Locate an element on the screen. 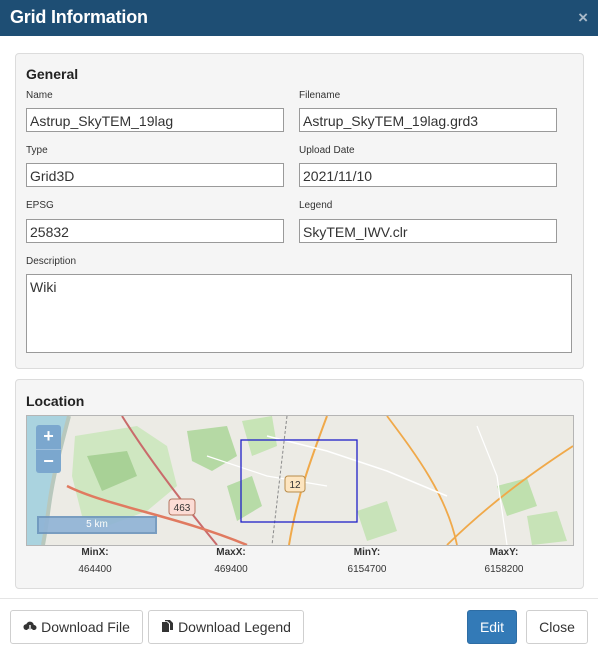  maxy-coord: MaxY: 6158200 is located at coordinates (504, 561).